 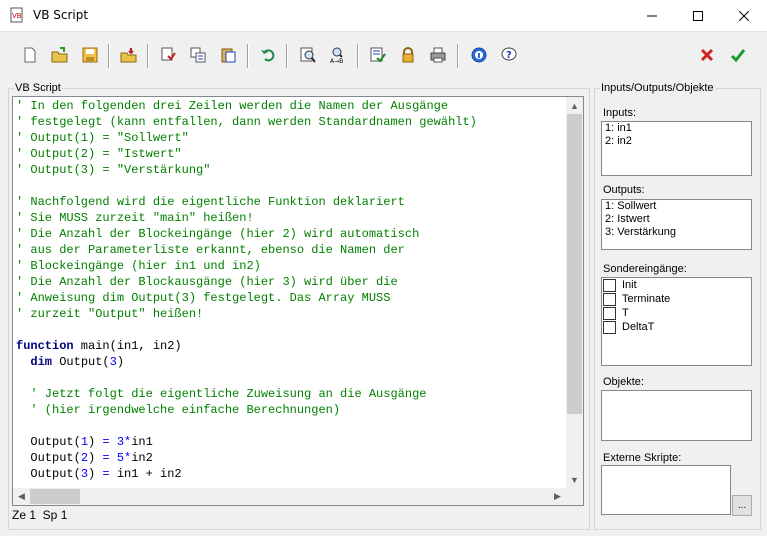 I want to click on check-syntax-button, so click(x=378, y=55).